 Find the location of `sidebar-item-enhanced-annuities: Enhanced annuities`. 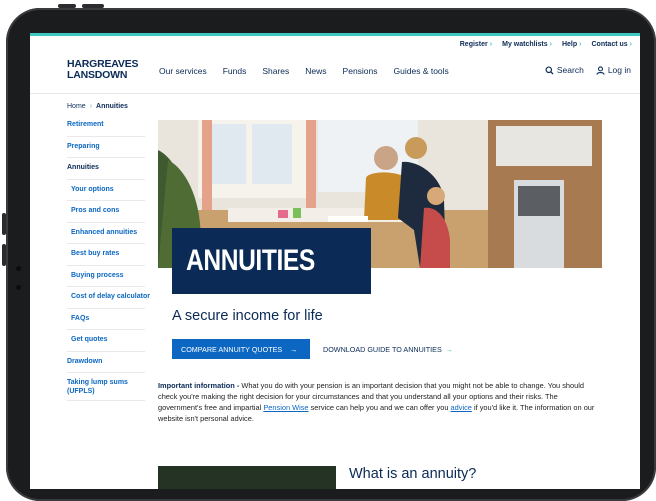

sidebar-item-enhanced-annuities: Enhanced annuities is located at coordinates (106, 233).